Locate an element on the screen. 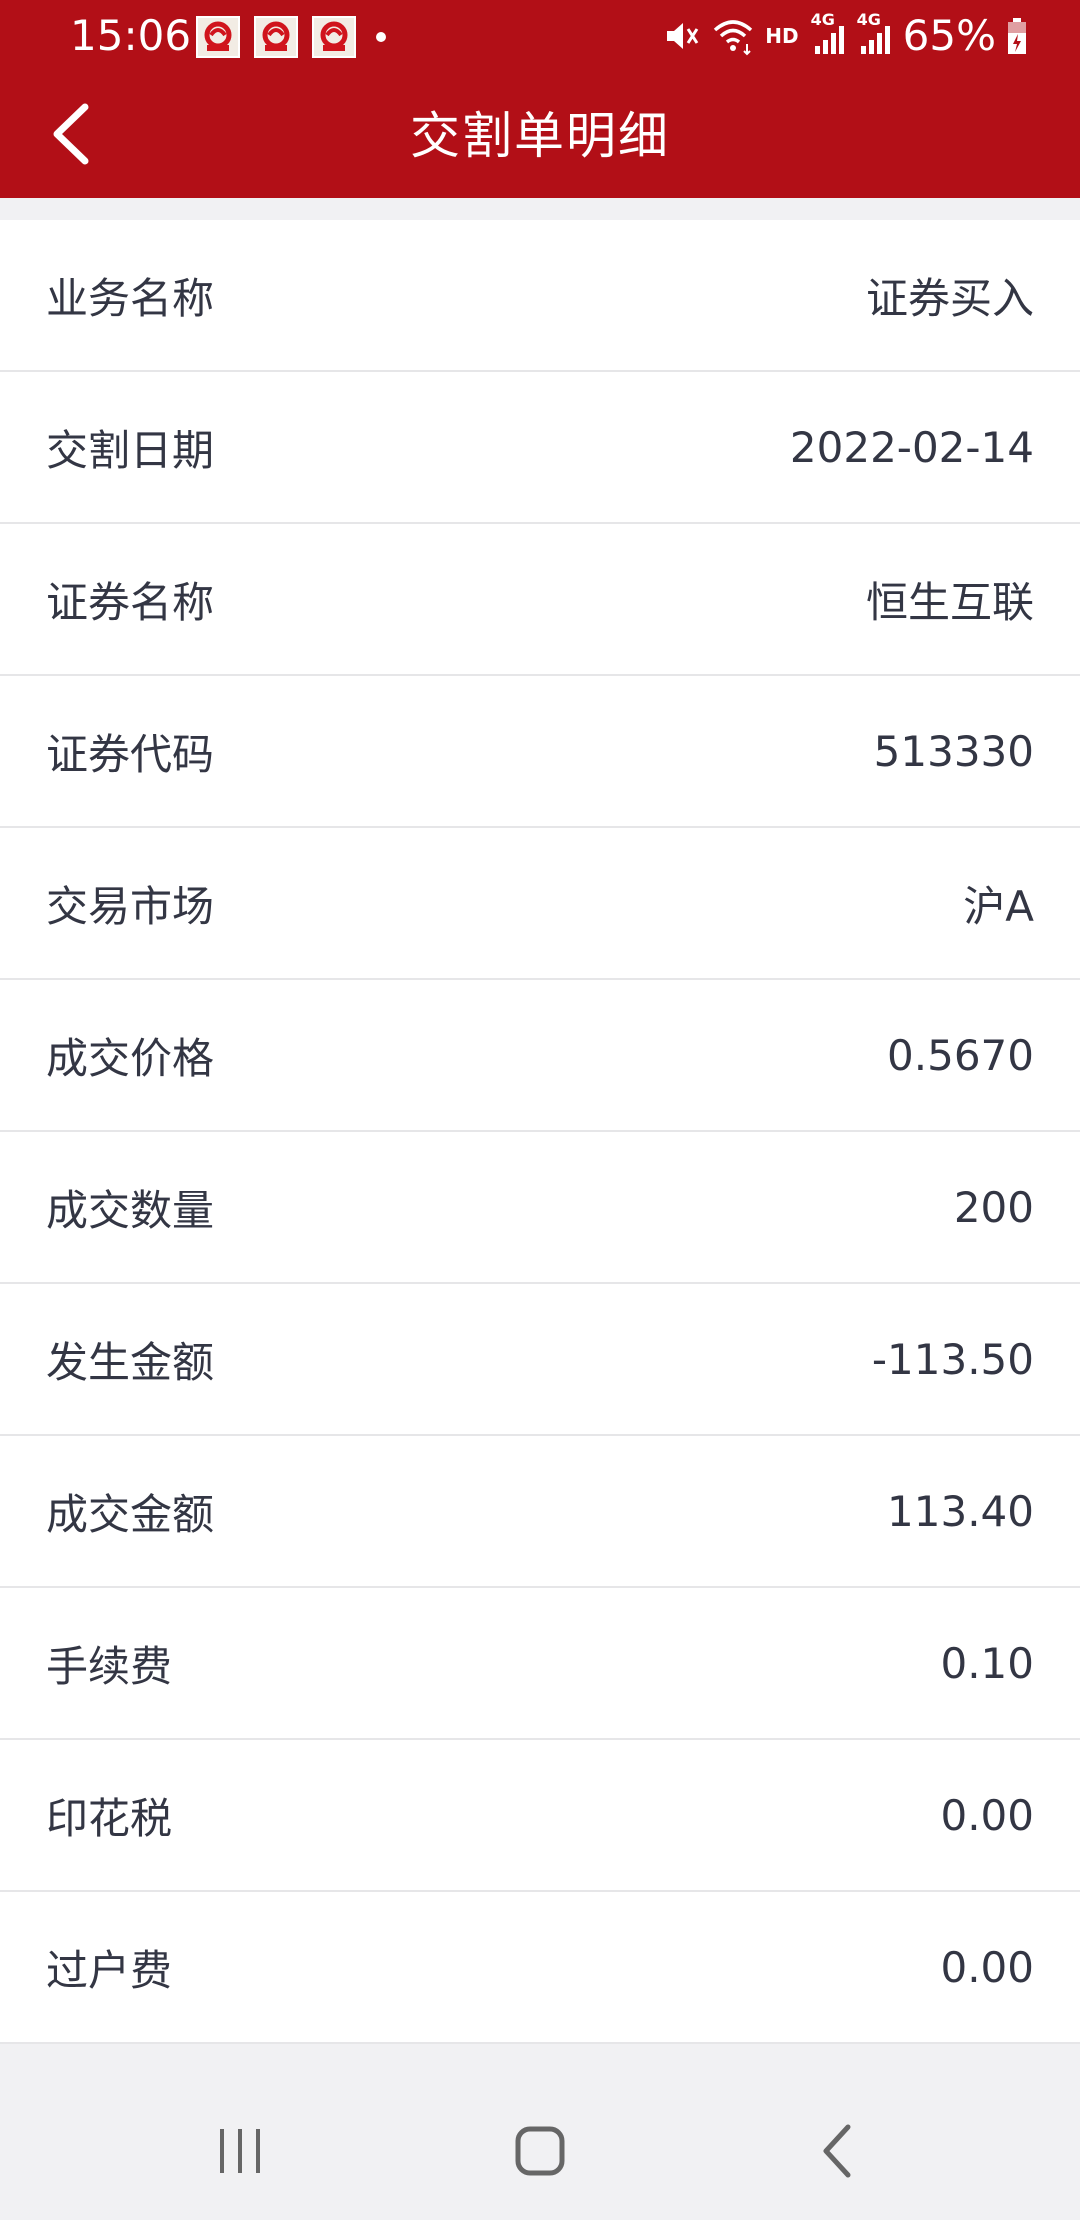  detail-row-amount-incurred: 发生金额 -113.50 is located at coordinates (540, 1360).